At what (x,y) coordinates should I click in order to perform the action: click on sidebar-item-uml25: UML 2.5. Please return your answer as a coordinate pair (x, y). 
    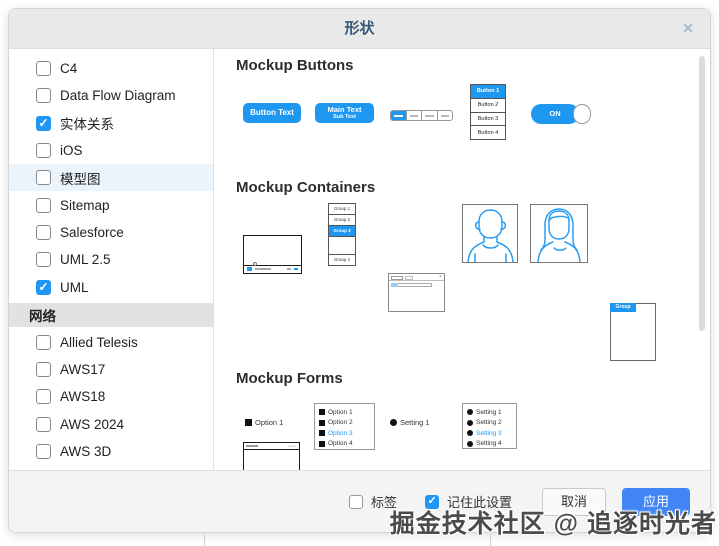
    Looking at the image, I should click on (111, 259).